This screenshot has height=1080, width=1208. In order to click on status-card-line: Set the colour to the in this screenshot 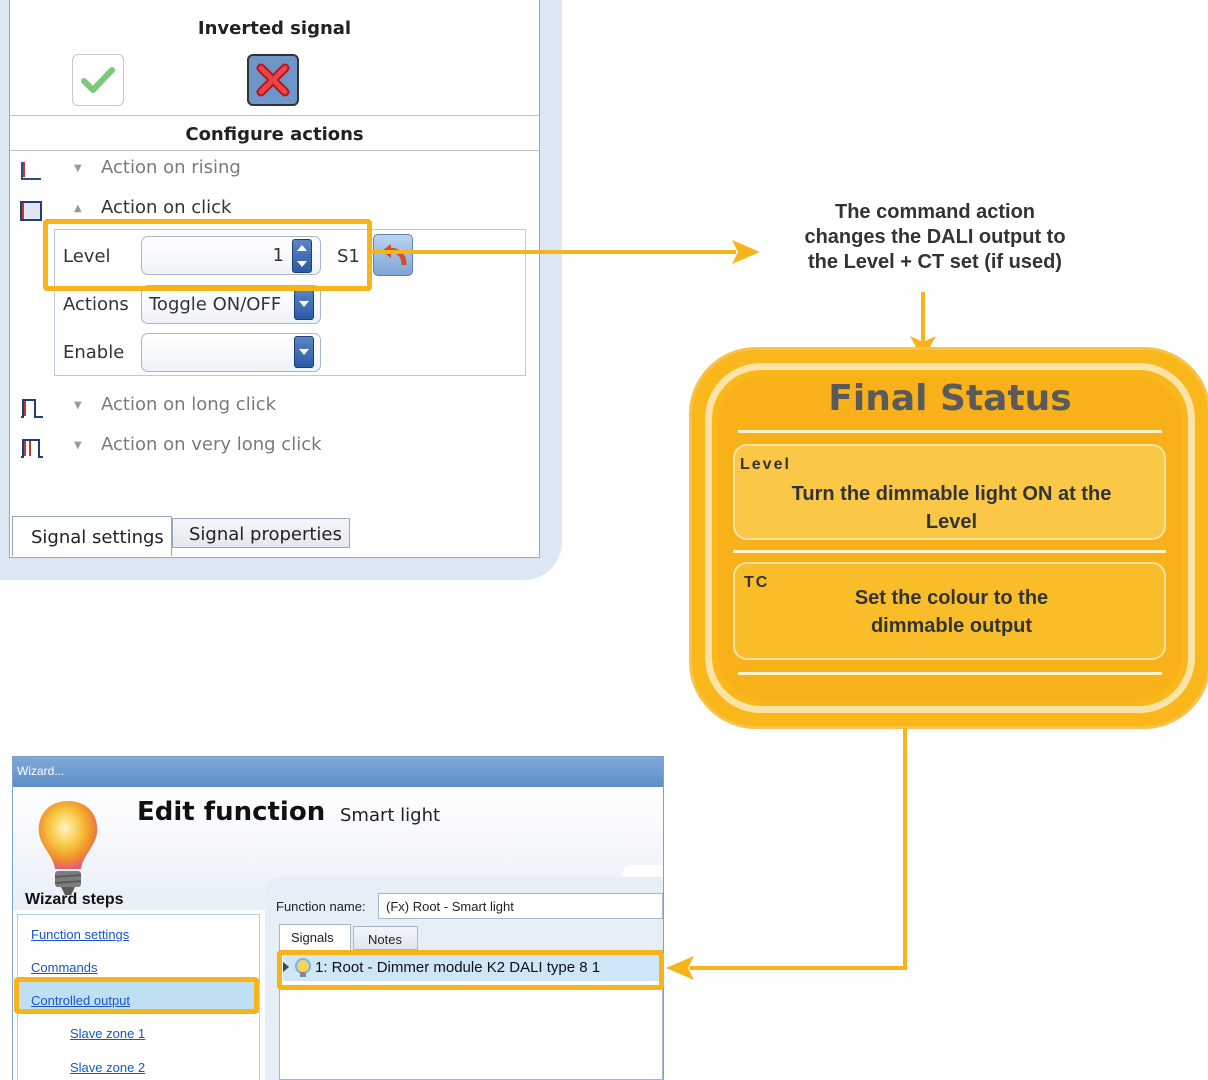, I will do `click(951, 598)`.